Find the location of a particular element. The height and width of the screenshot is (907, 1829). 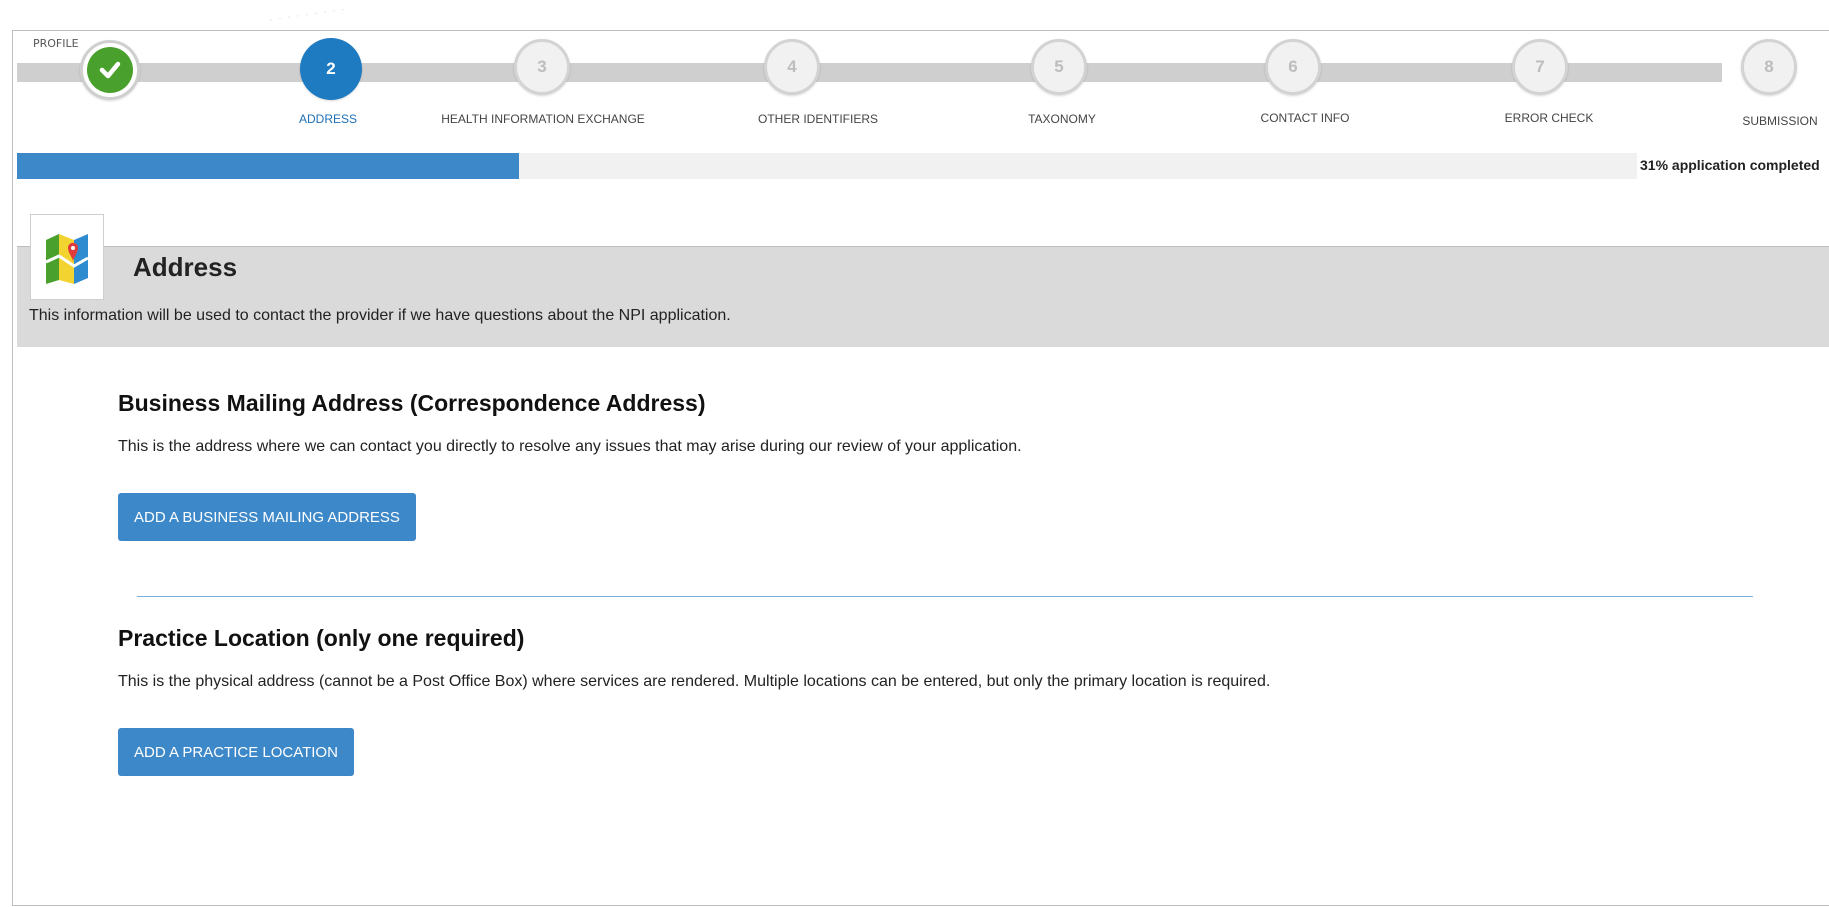

step-4-other-identifiers: 4 is located at coordinates (792, 67).